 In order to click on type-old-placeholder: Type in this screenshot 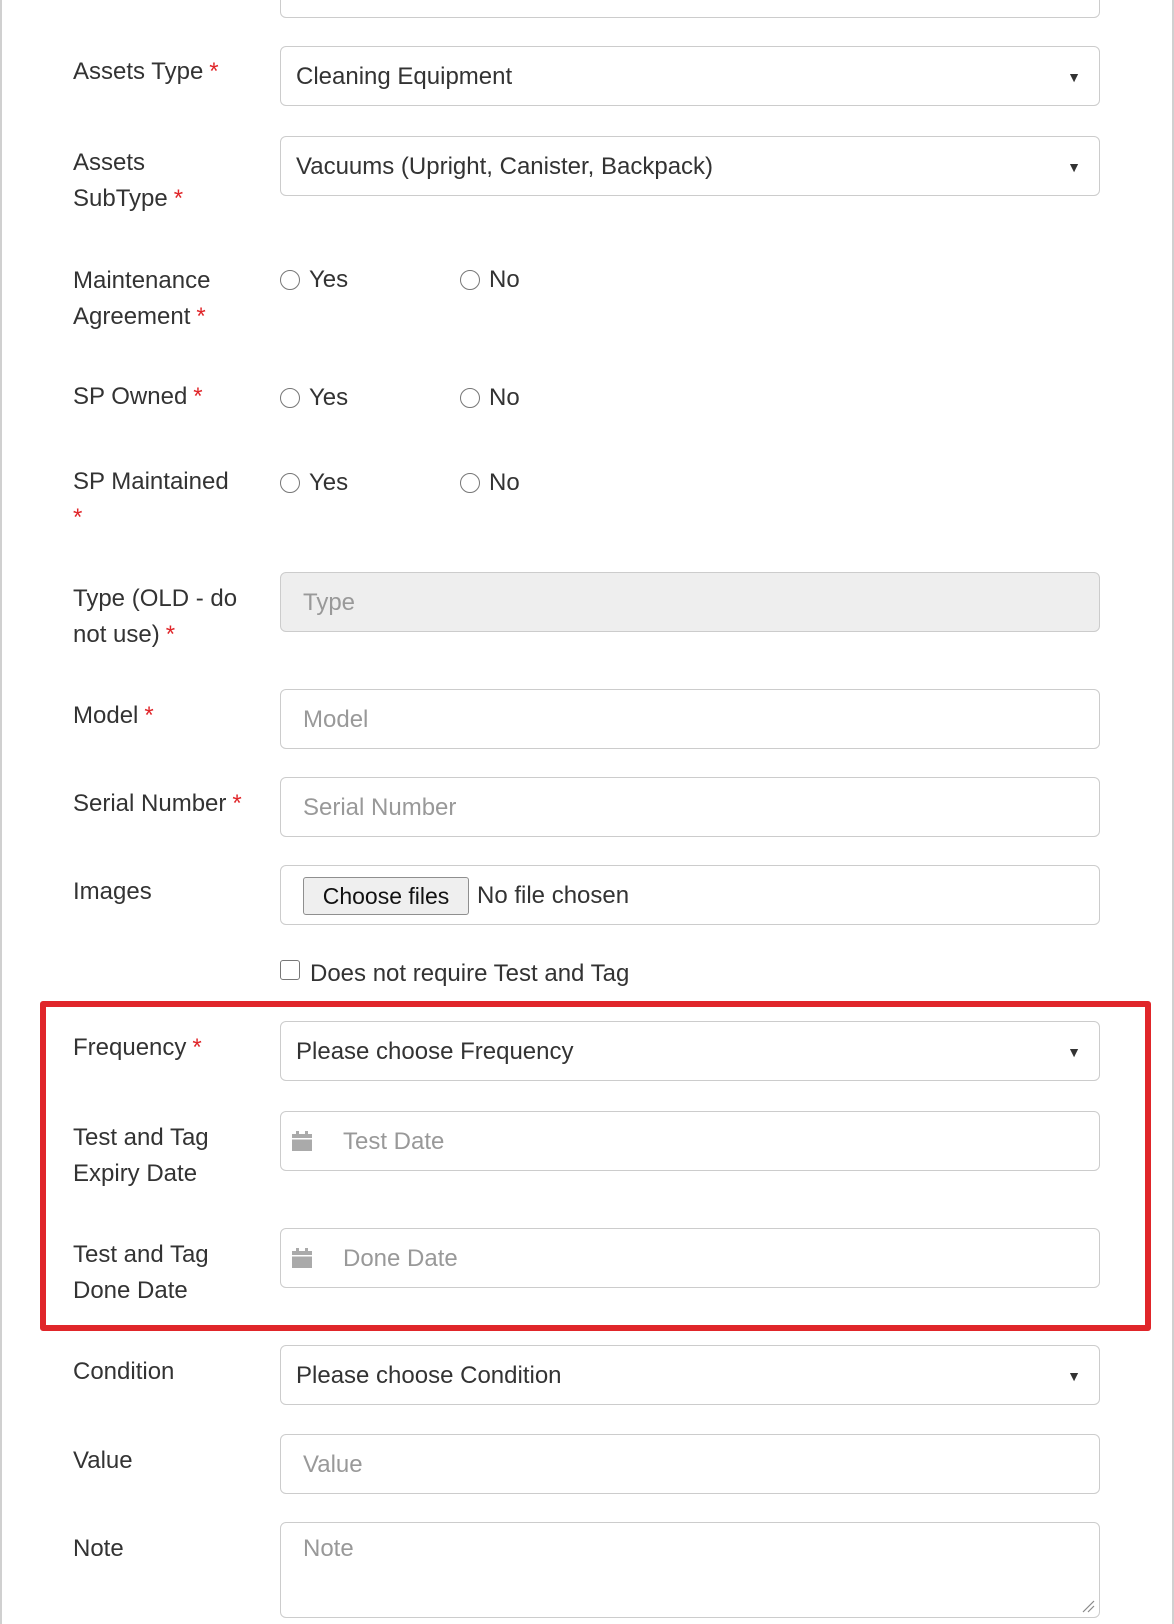, I will do `click(329, 602)`.